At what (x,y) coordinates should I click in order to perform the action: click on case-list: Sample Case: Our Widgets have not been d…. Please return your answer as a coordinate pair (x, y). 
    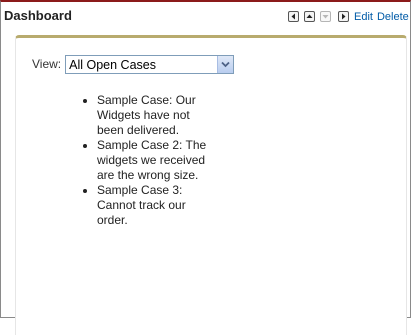
    Looking at the image, I should click on (143, 160).